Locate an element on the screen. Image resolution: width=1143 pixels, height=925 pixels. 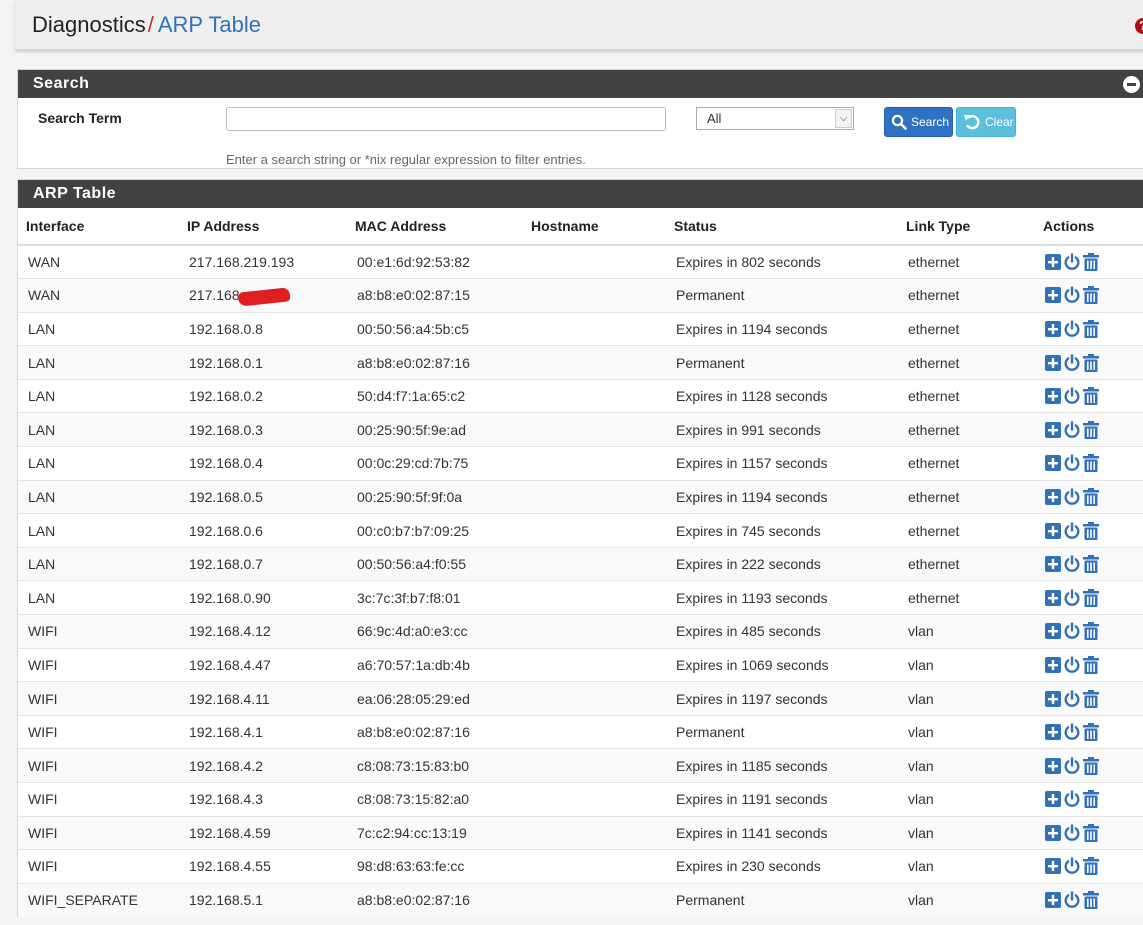
cell-ip-address-text: 192.168.0.5 is located at coordinates (226, 496).